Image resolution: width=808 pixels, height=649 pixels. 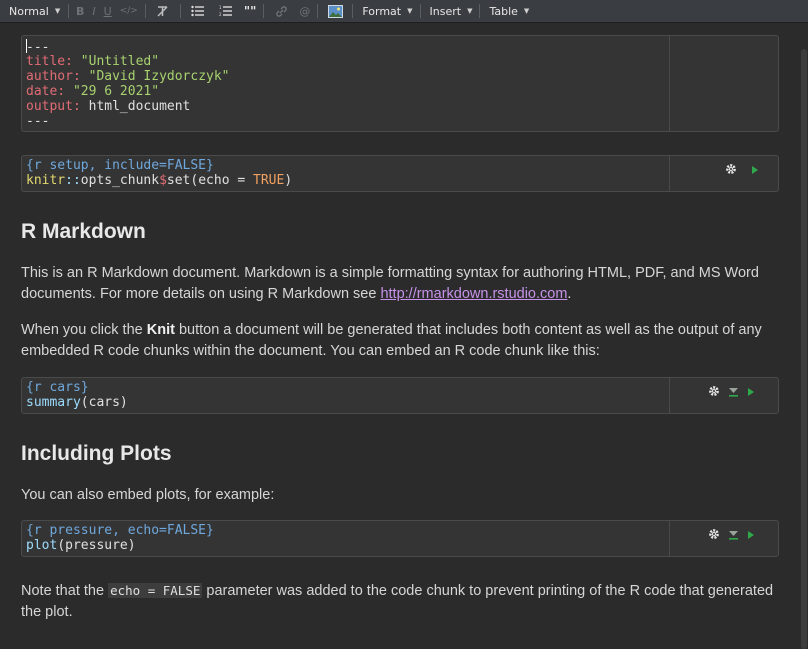 I want to click on underline-icon: U, so click(x=107, y=11).